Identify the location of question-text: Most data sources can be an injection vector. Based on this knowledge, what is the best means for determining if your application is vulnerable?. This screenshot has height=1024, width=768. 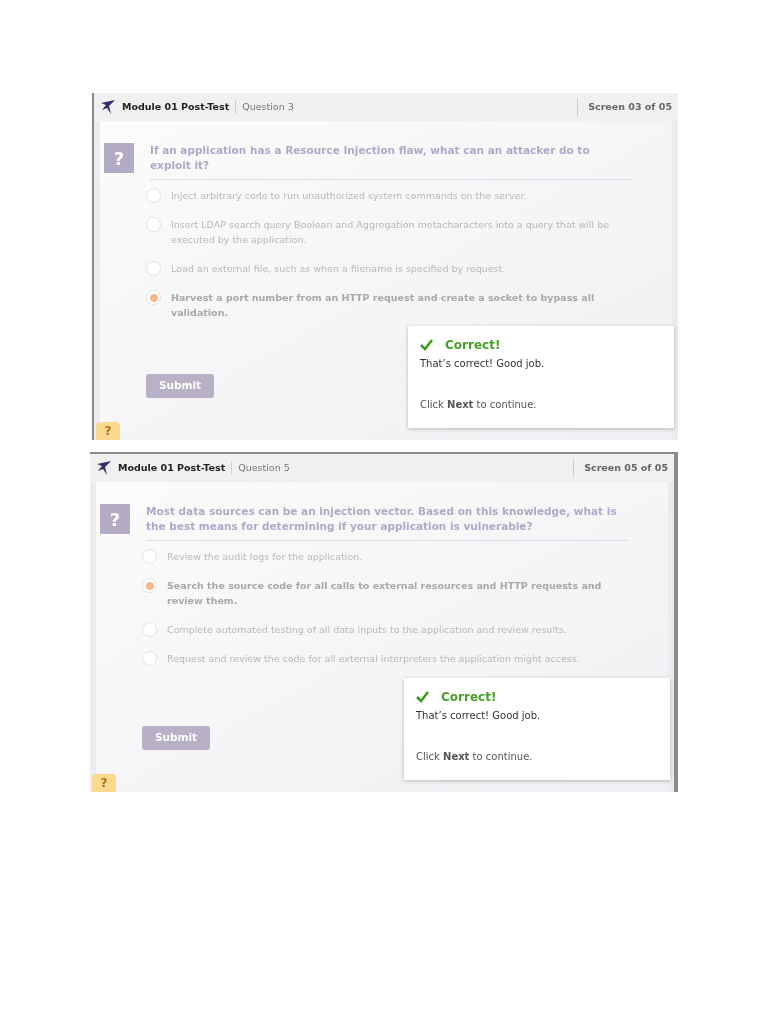
(387, 522).